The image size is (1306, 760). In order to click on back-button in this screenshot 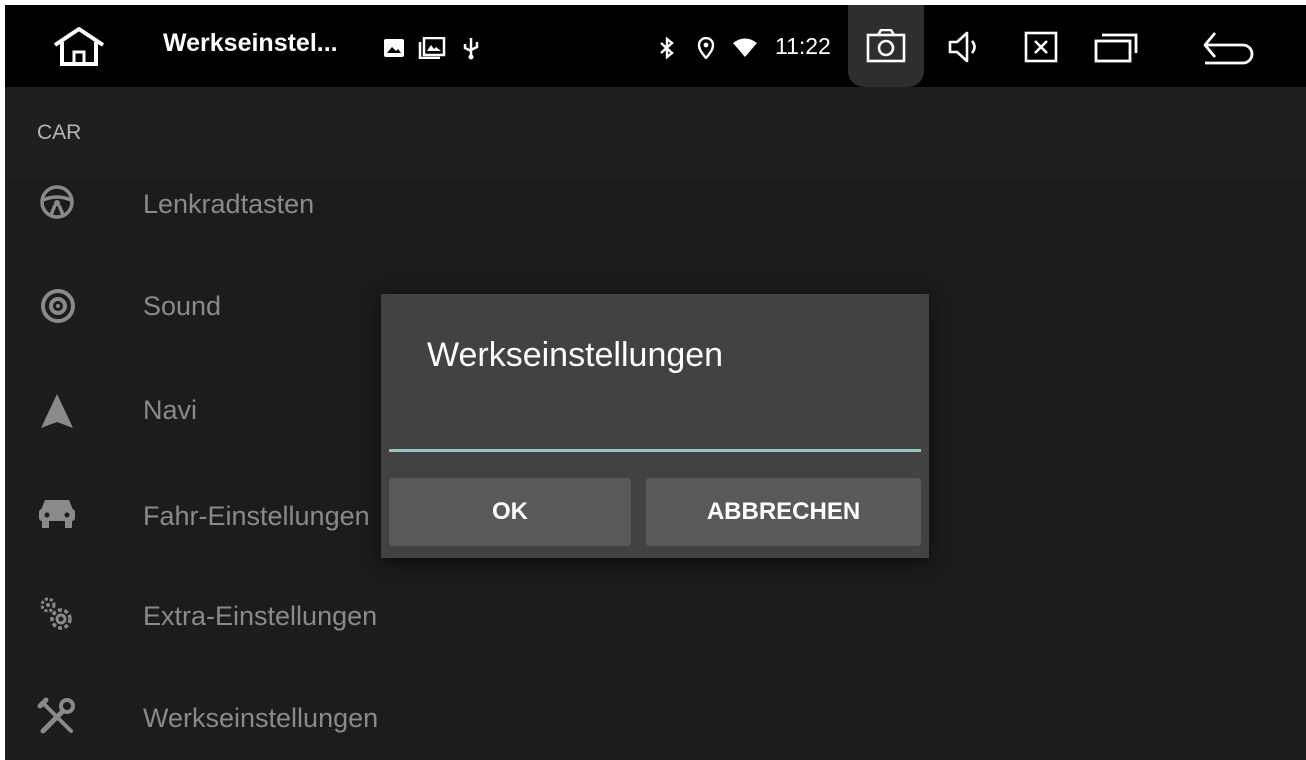, I will do `click(1229, 47)`.